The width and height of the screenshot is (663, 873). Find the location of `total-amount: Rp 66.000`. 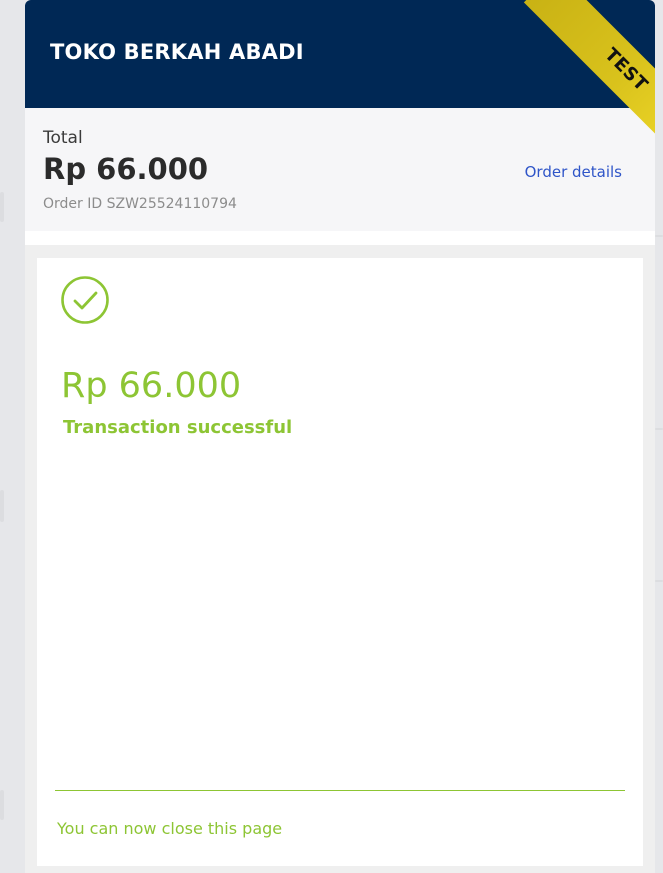

total-amount: Rp 66.000 is located at coordinates (126, 169).